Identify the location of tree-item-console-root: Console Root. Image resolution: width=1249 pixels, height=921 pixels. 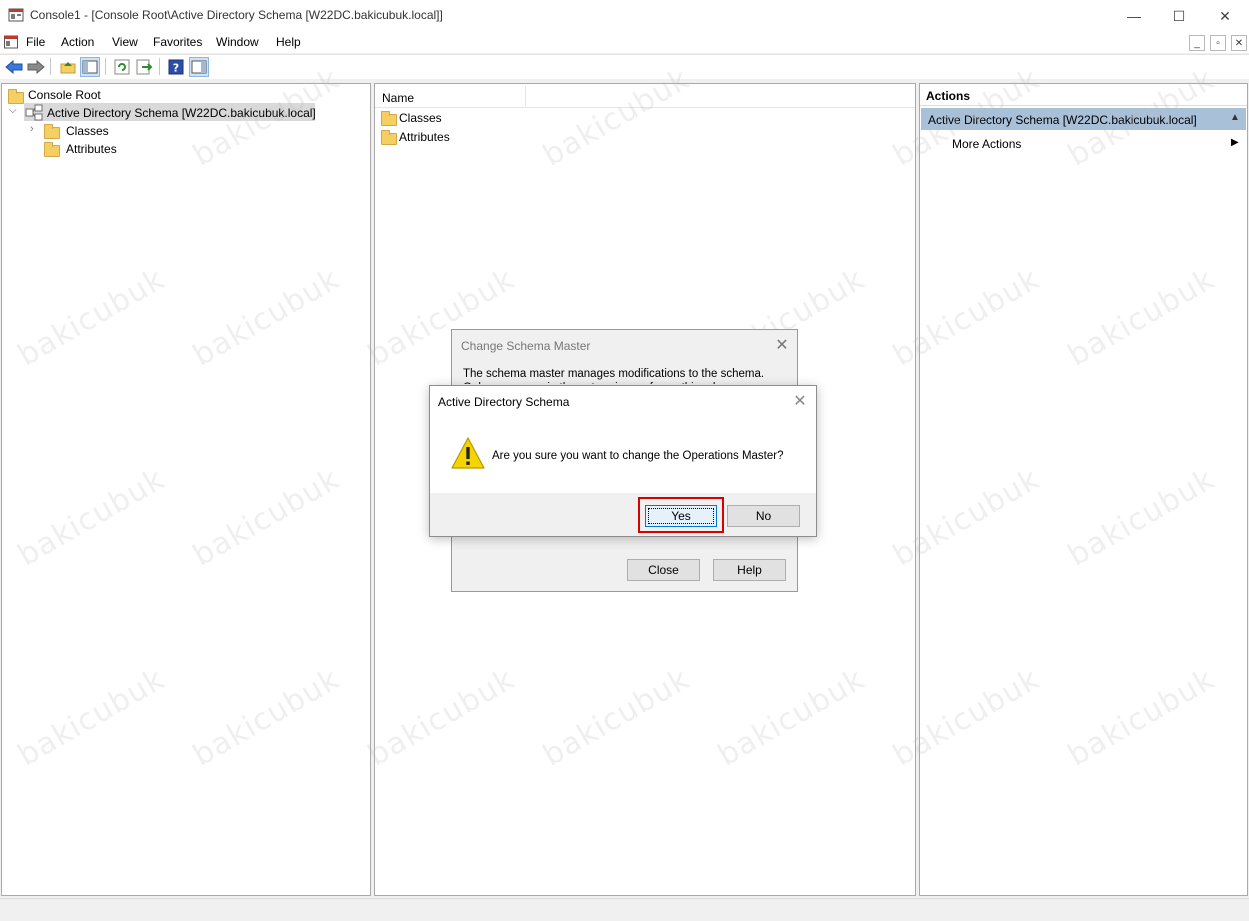
(64, 95).